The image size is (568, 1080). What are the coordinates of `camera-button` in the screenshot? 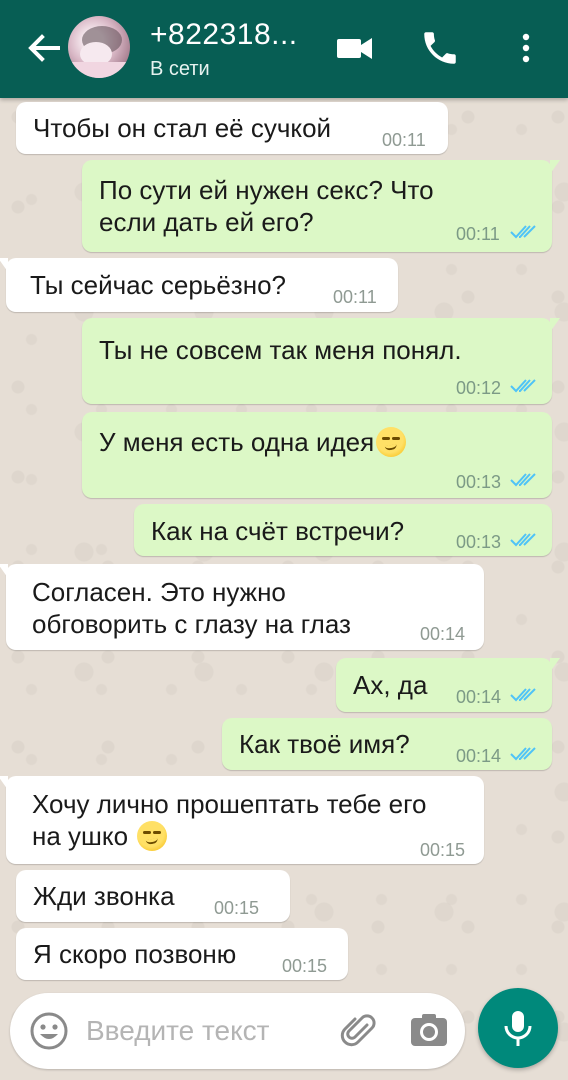 It's located at (429, 1031).